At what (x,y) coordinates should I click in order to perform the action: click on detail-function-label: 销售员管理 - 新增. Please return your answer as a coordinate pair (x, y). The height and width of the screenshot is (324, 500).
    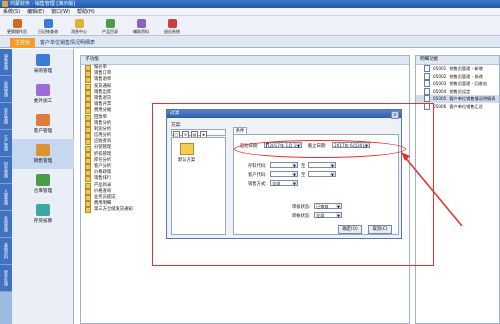
    Looking at the image, I should click on (466, 68).